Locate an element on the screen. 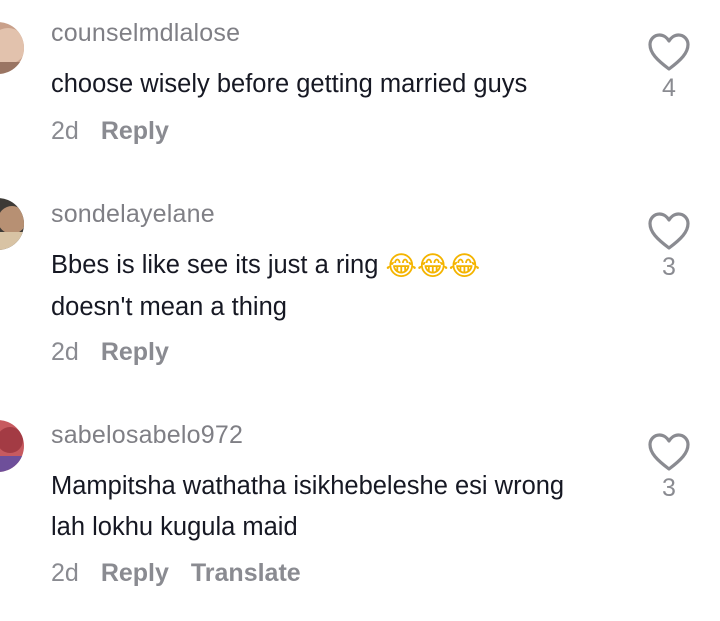  comment-username: counselmdlalose is located at coordinates (145, 33).